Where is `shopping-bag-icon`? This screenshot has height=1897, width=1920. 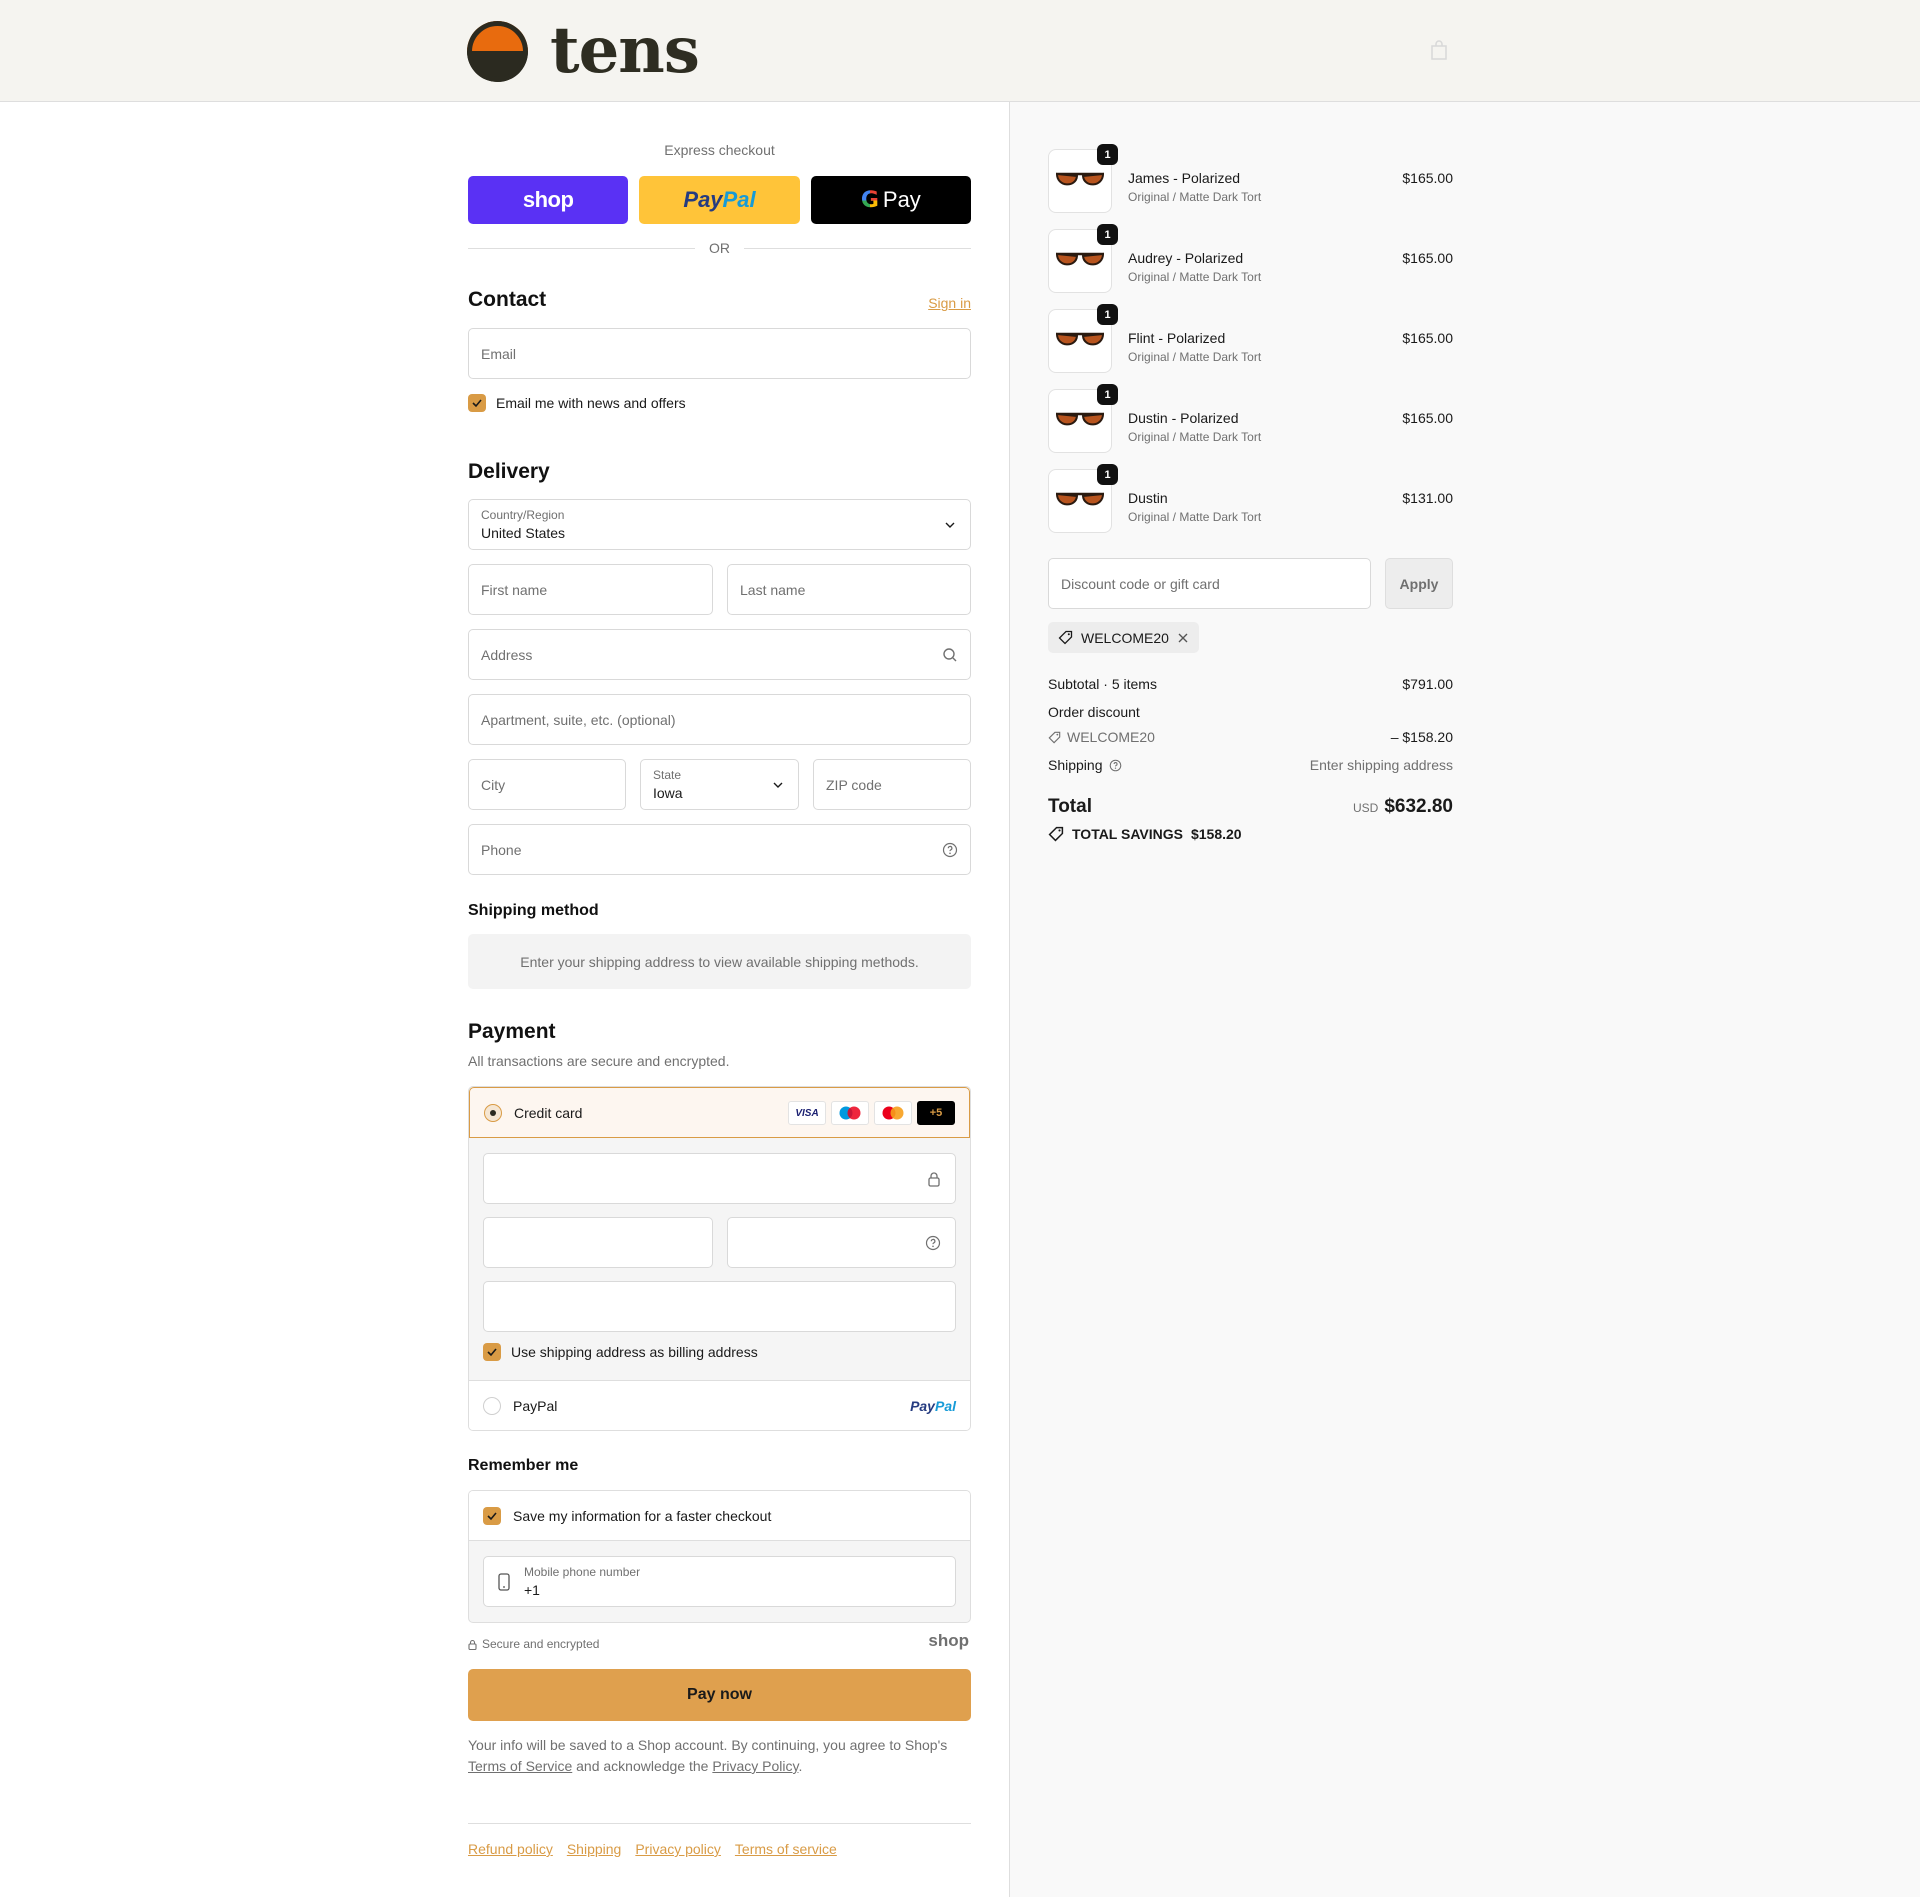
shopping-bag-icon is located at coordinates (1439, 50).